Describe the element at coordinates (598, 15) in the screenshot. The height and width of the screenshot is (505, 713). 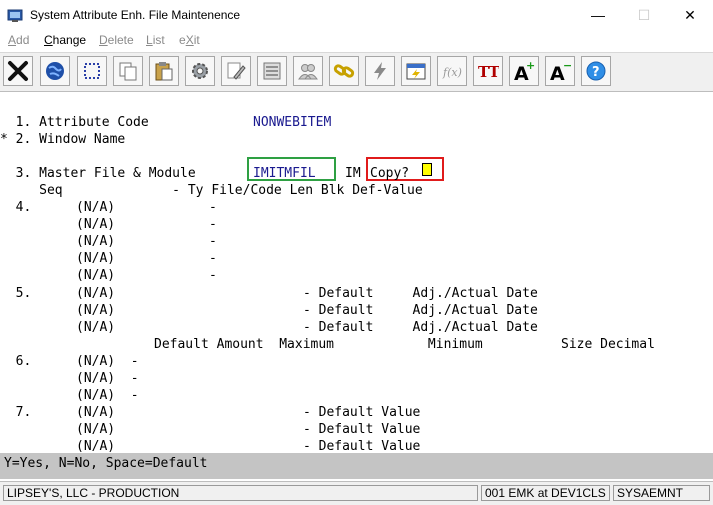
I see `minimize-button: —` at that location.